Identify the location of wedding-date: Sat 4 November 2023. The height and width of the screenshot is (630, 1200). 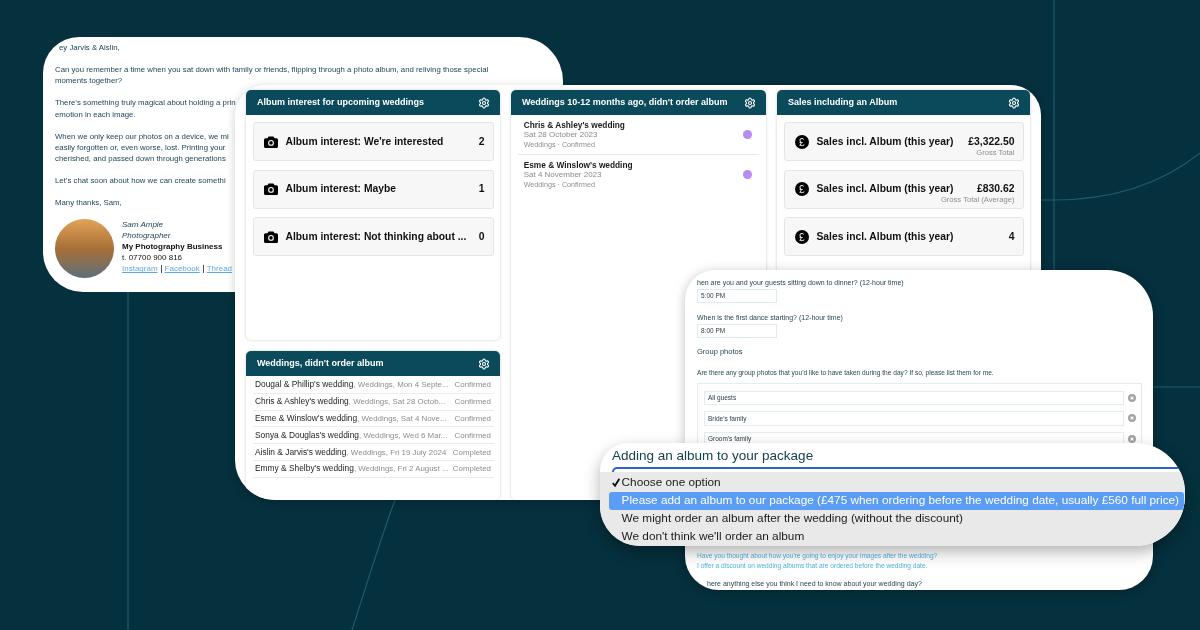
(562, 174).